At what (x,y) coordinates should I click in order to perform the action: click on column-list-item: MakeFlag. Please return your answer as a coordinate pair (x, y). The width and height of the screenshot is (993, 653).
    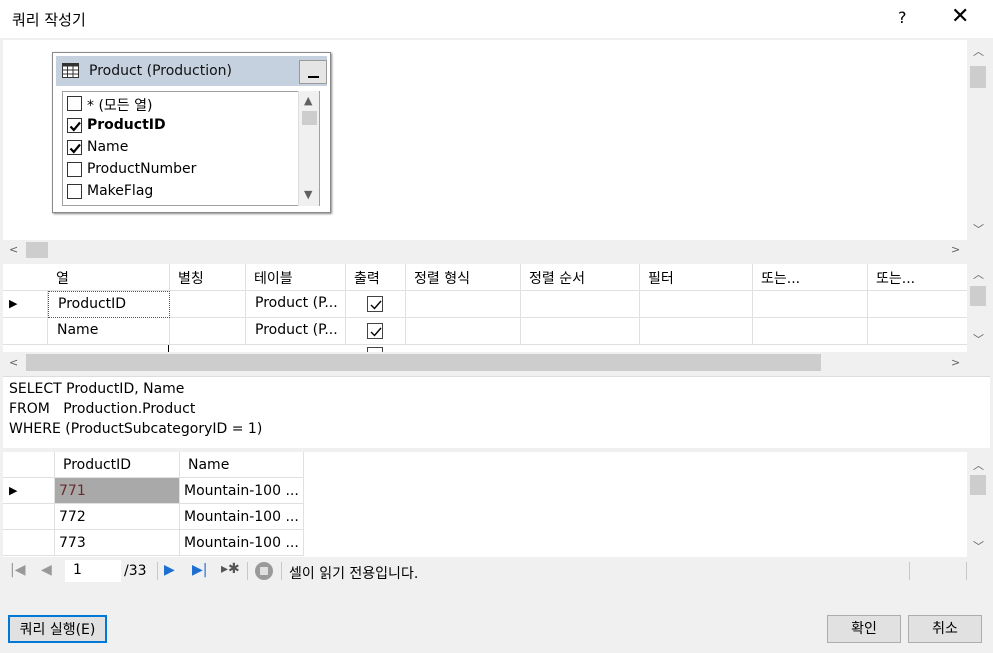
    Looking at the image, I should click on (181, 192).